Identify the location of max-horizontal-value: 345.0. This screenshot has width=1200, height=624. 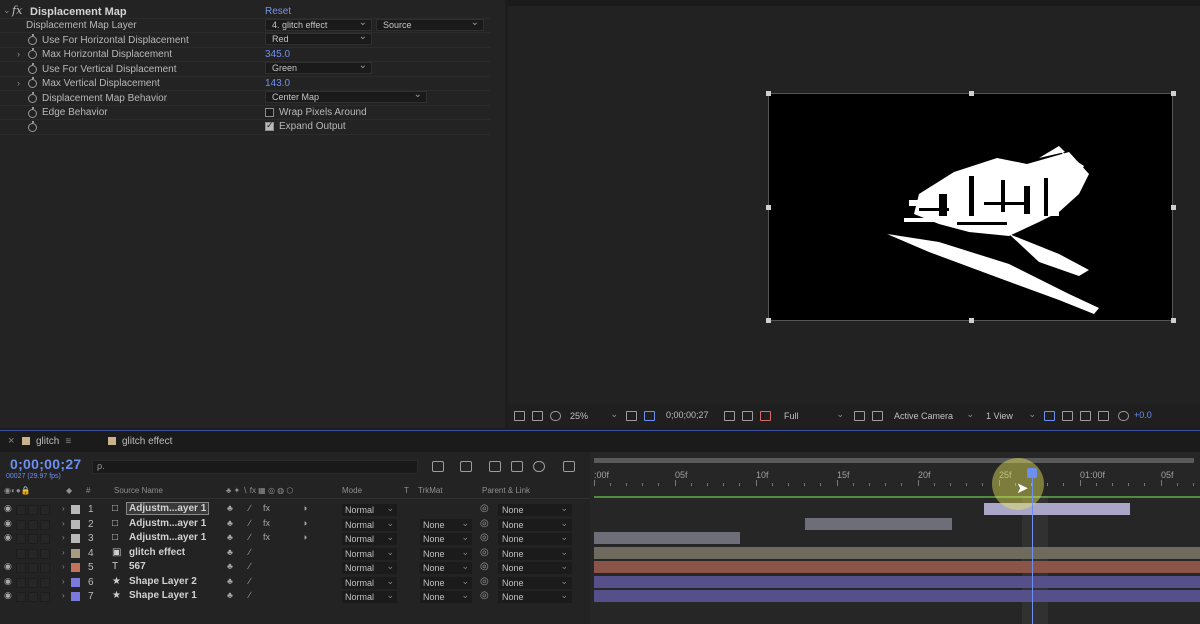
(277, 54).